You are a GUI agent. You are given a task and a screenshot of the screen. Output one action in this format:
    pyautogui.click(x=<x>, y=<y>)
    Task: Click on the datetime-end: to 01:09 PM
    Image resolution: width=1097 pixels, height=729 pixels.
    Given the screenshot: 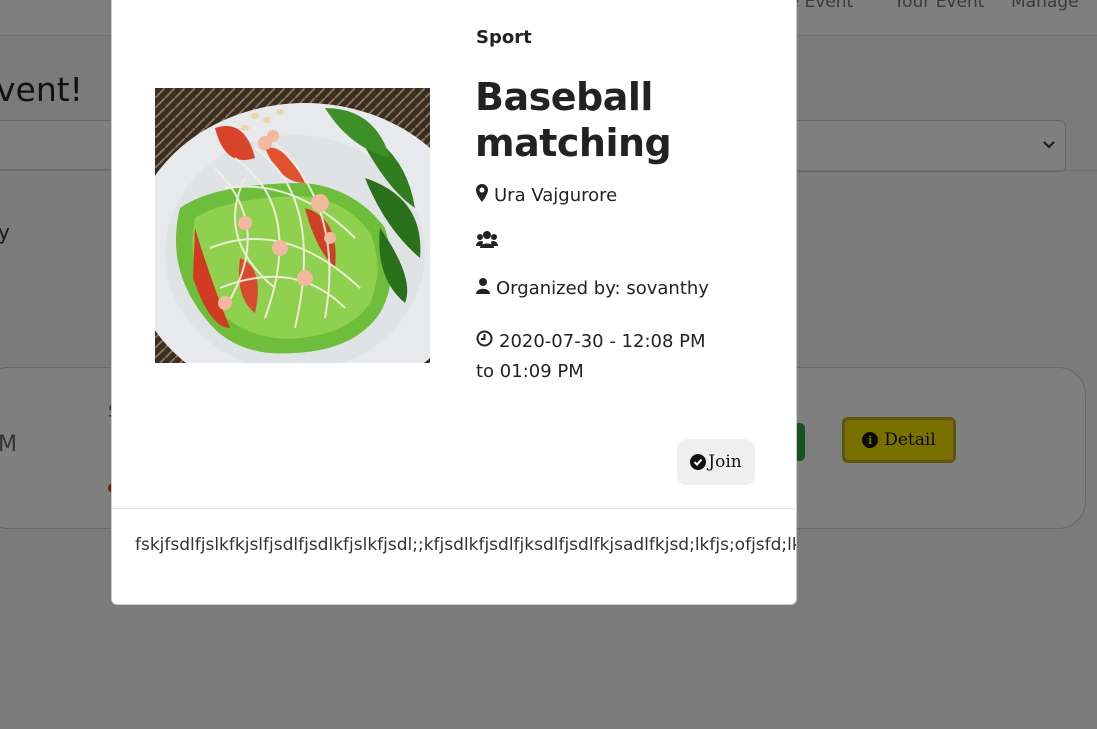 What is the action you would take?
    pyautogui.click(x=530, y=371)
    